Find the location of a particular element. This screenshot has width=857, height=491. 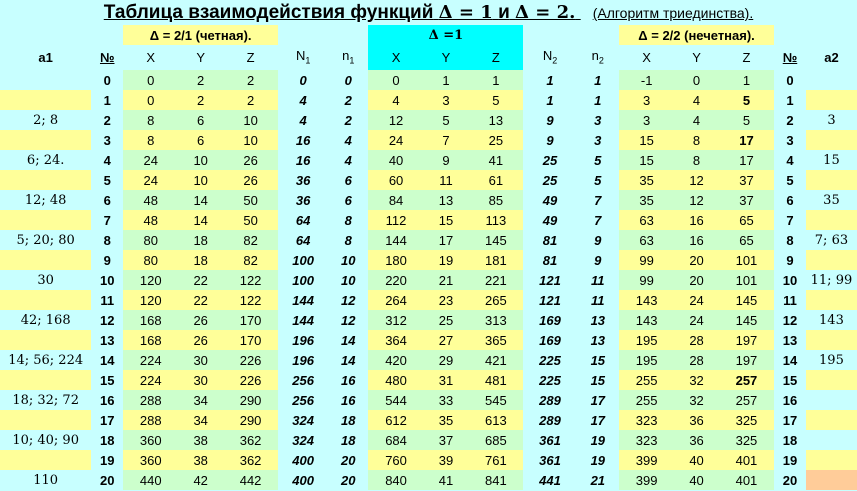

y-left-cell: 38 is located at coordinates (200, 460).